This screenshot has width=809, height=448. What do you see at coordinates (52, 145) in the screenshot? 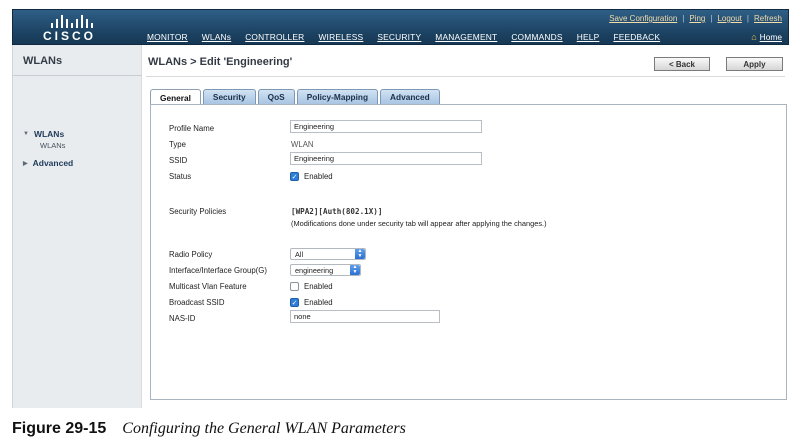
I see `sidebar-subitem-wlans: WLANs` at bounding box center [52, 145].